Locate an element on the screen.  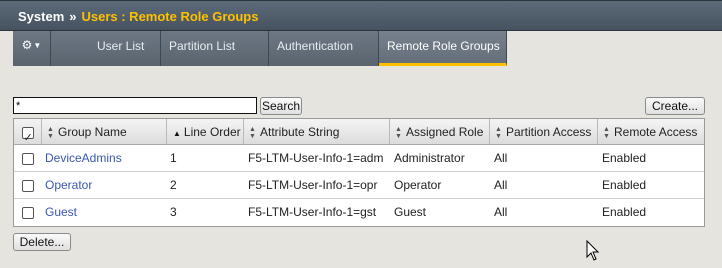
line-order-cell: 2 is located at coordinates (173, 185).